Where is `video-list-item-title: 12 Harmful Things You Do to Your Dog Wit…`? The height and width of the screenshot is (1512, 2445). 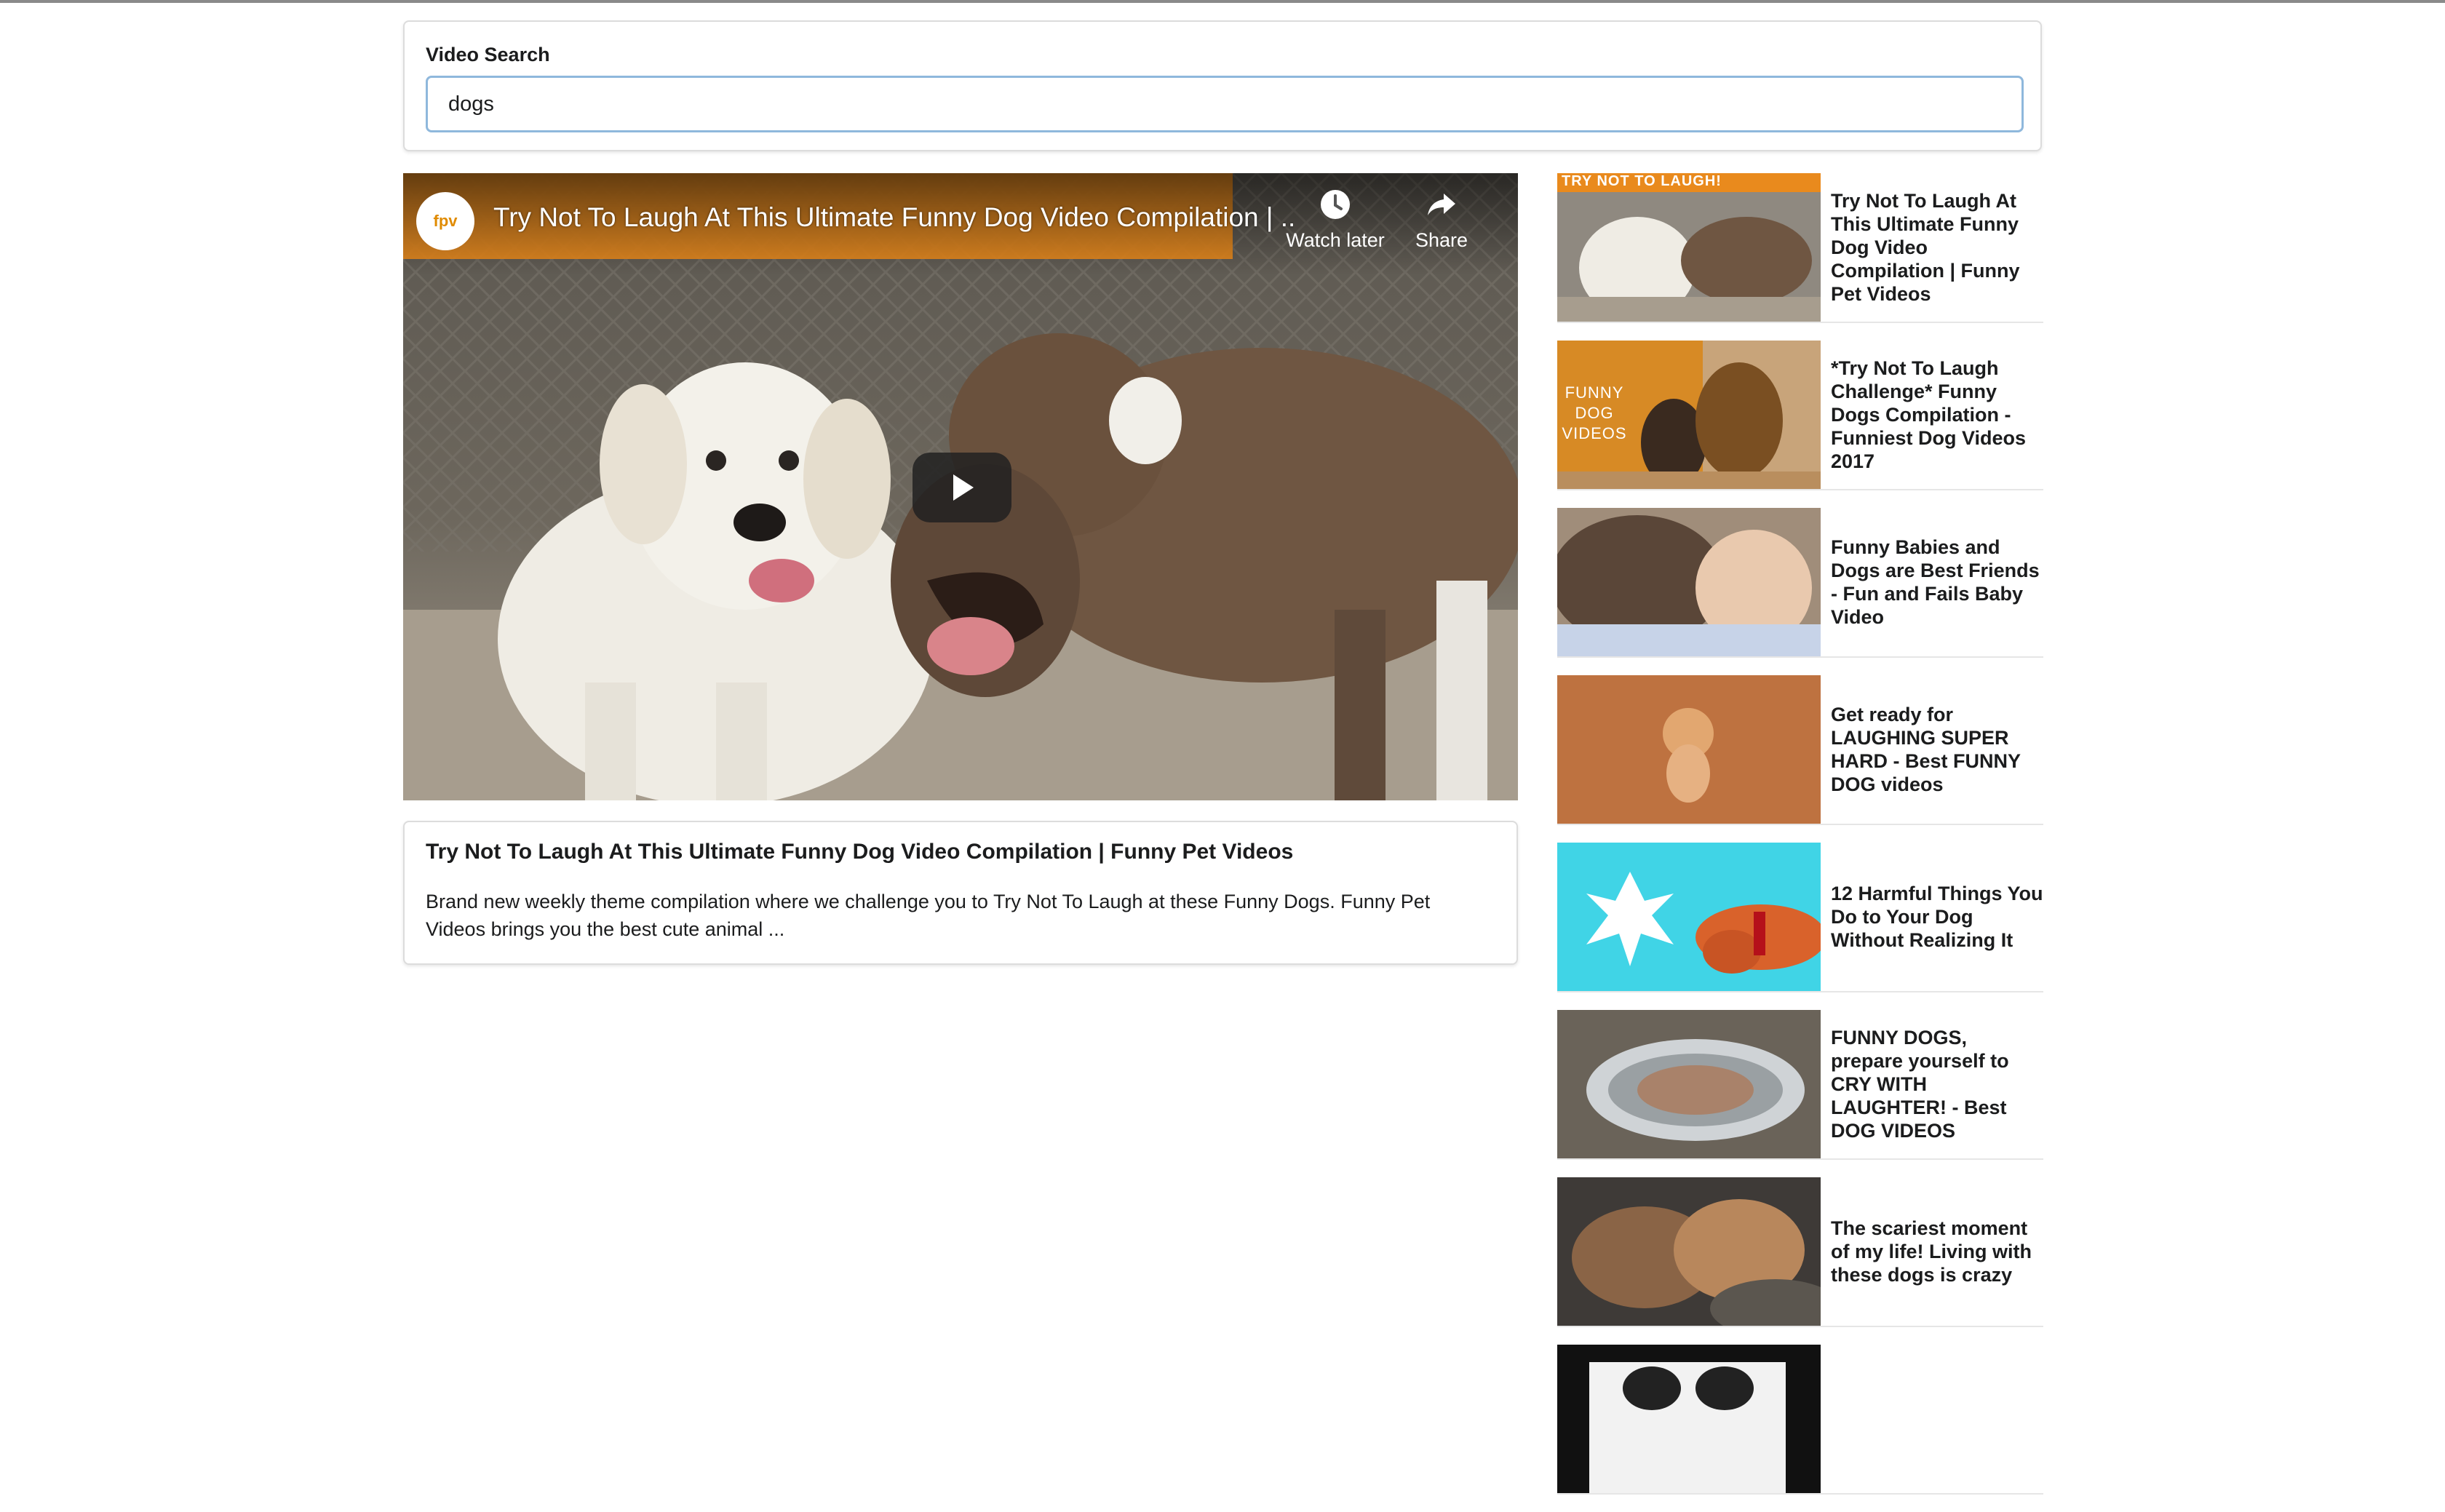
video-list-item-title: 12 Harmful Things You Do to Your Dog Wit… is located at coordinates (1937, 917).